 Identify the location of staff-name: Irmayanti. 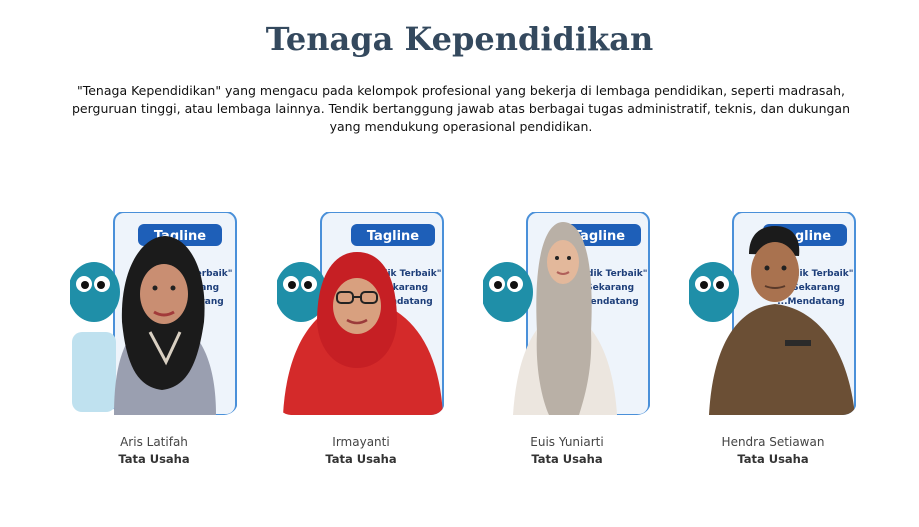
(361, 442).